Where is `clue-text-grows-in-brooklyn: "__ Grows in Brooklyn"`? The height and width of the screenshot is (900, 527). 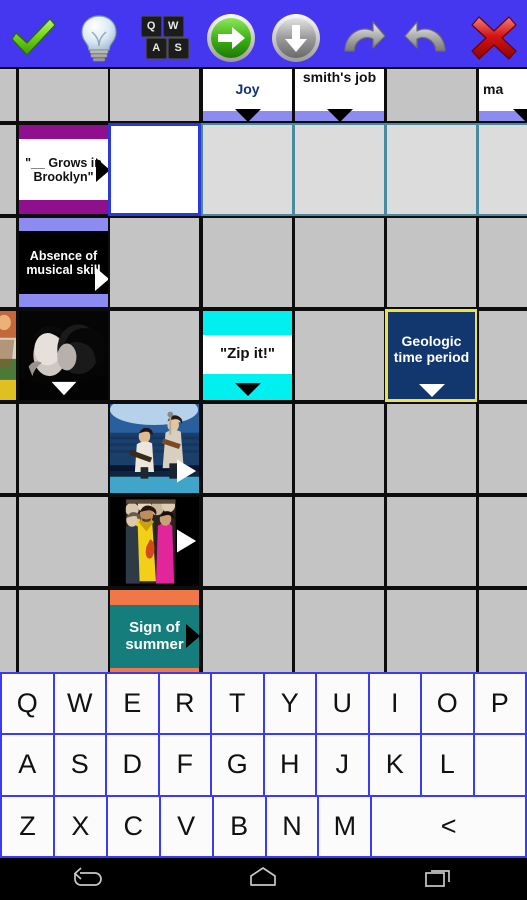
clue-text-grows-in-brooklyn: "__ Grows in Brooklyn" is located at coordinates (63, 169).